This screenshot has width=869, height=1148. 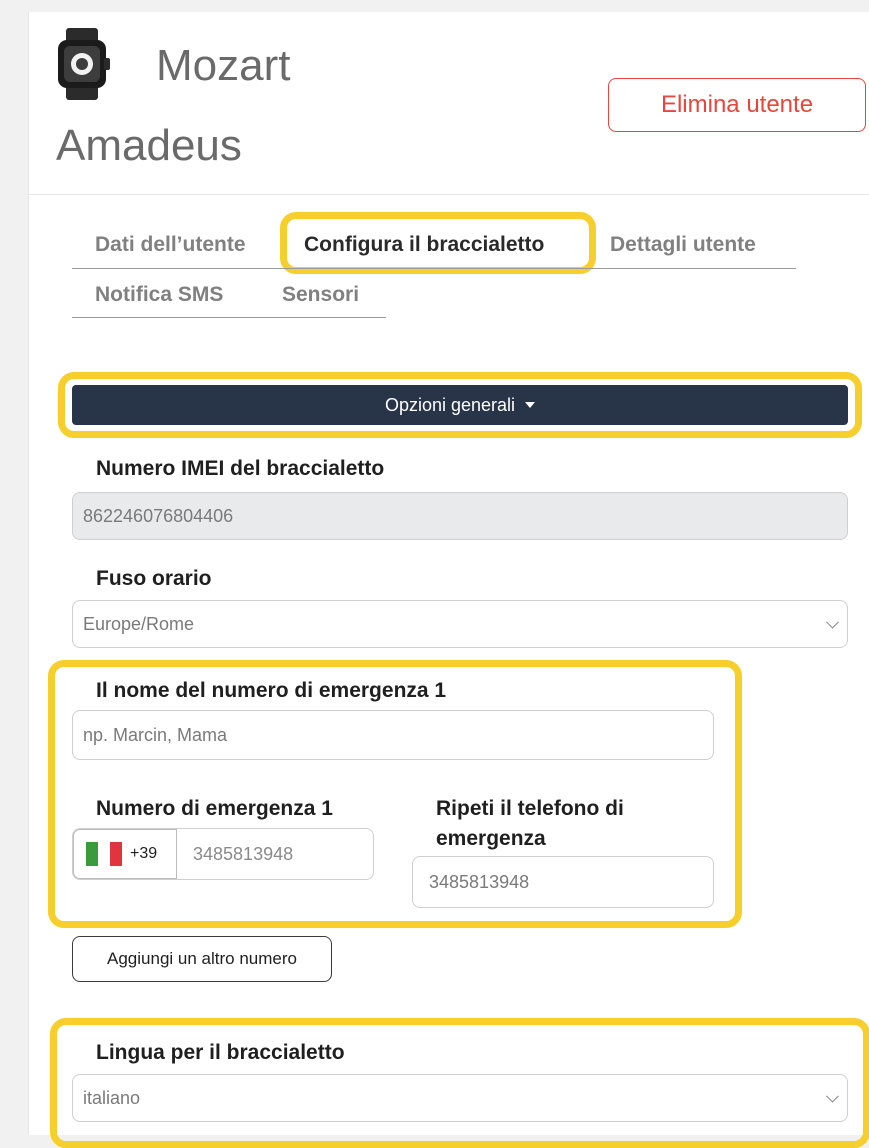 What do you see at coordinates (434, 268) in the screenshot?
I see `tabs-row1-underline` at bounding box center [434, 268].